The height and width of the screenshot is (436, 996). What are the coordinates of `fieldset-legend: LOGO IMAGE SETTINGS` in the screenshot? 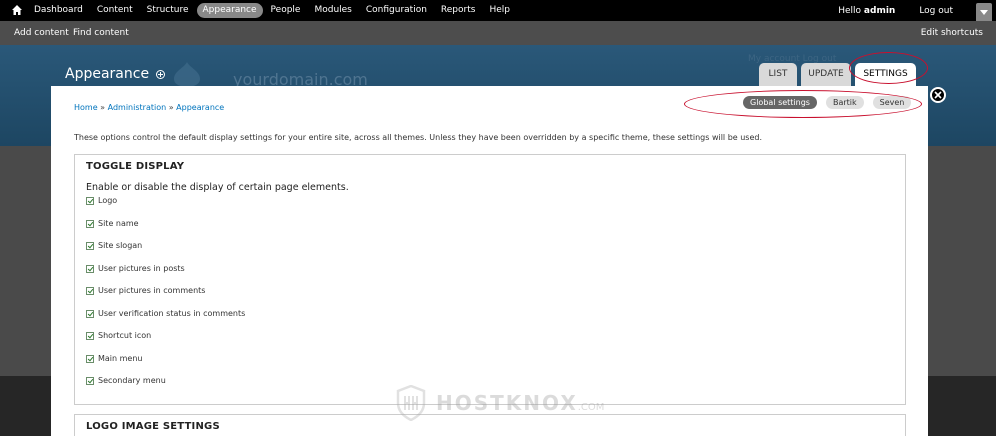 It's located at (153, 426).